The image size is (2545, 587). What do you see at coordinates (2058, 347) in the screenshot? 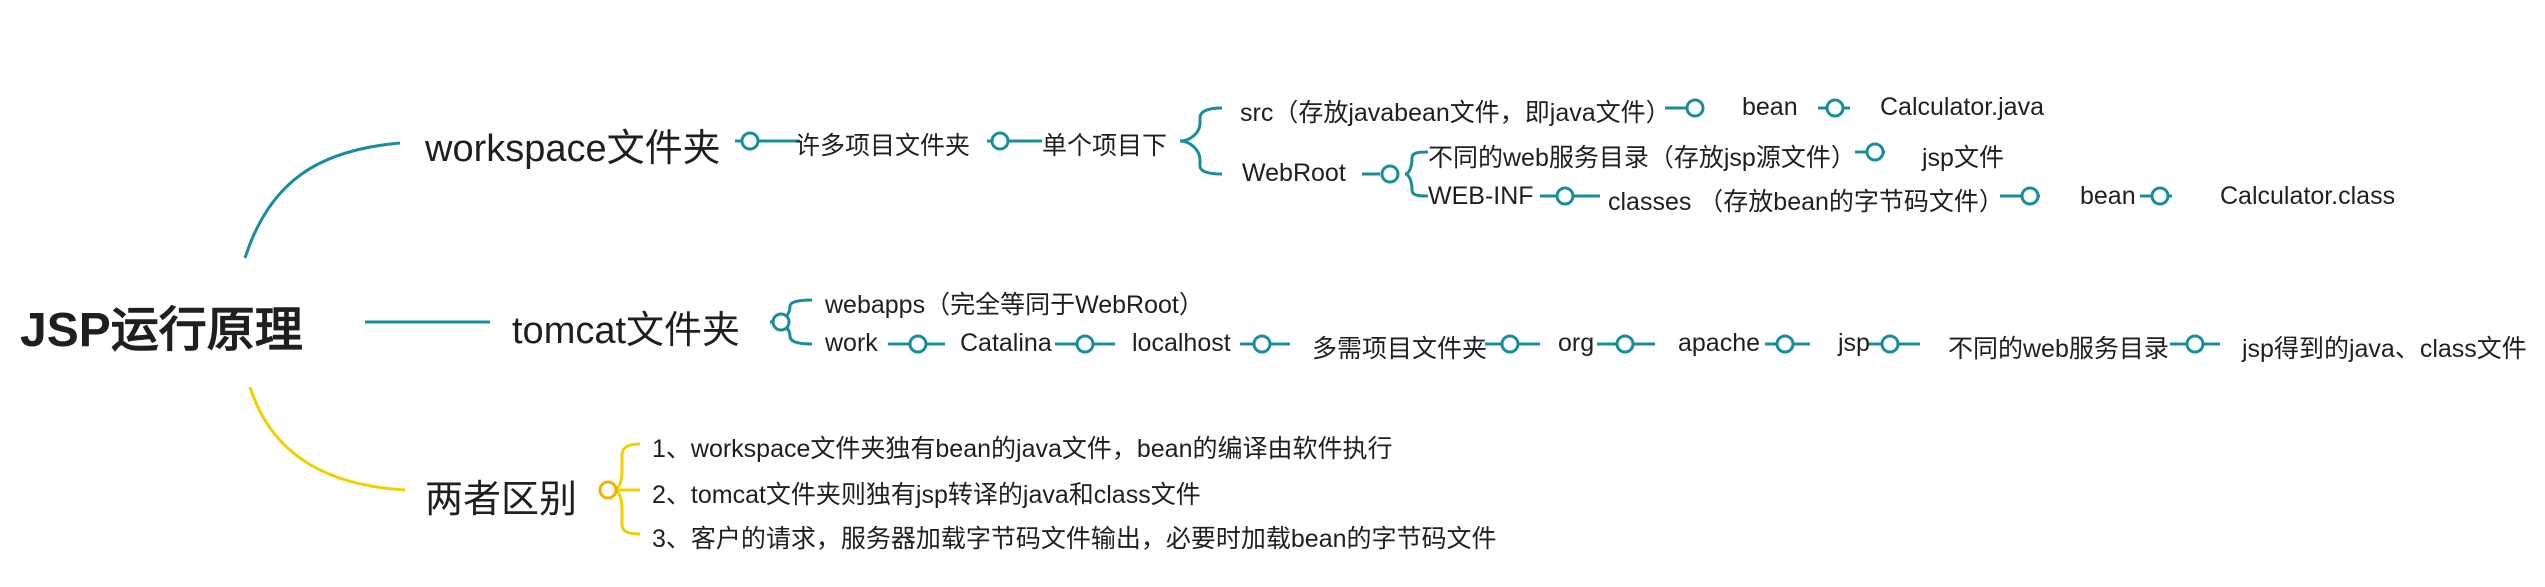
I see `node-web-service-dirs: 不同的web服务目录` at bounding box center [2058, 347].